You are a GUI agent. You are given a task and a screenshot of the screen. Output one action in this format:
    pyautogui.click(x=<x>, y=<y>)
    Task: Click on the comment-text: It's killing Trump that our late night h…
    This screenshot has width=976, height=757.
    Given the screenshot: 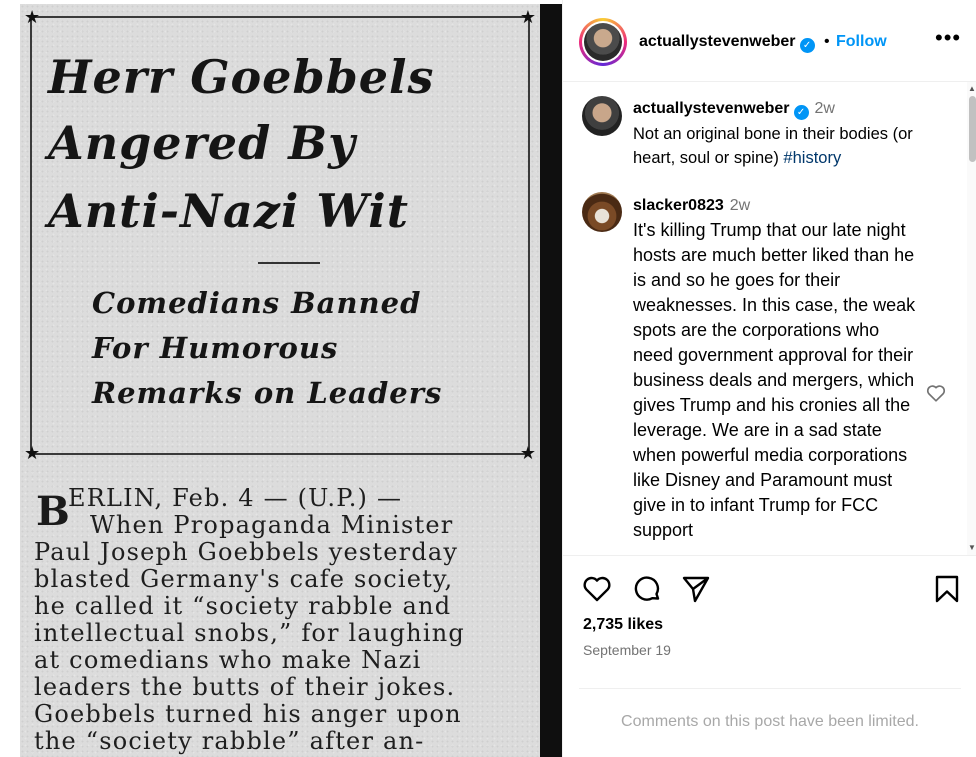 What is the action you would take?
    pyautogui.click(x=774, y=380)
    